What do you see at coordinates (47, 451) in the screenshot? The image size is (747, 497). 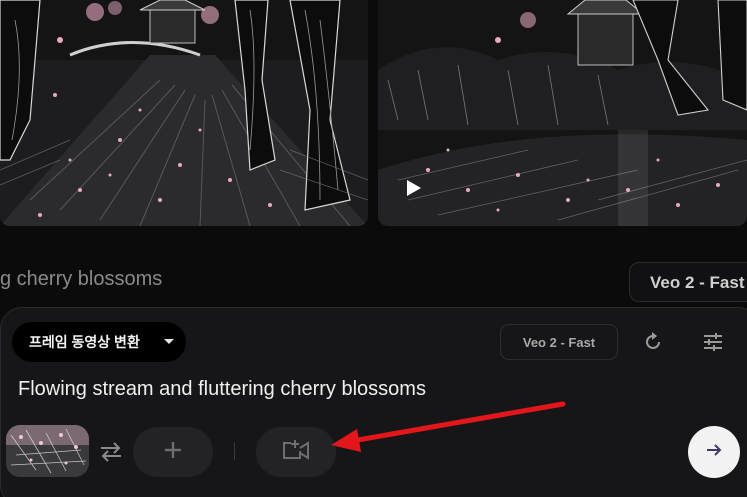 I see `start-frame-thumbnail` at bounding box center [47, 451].